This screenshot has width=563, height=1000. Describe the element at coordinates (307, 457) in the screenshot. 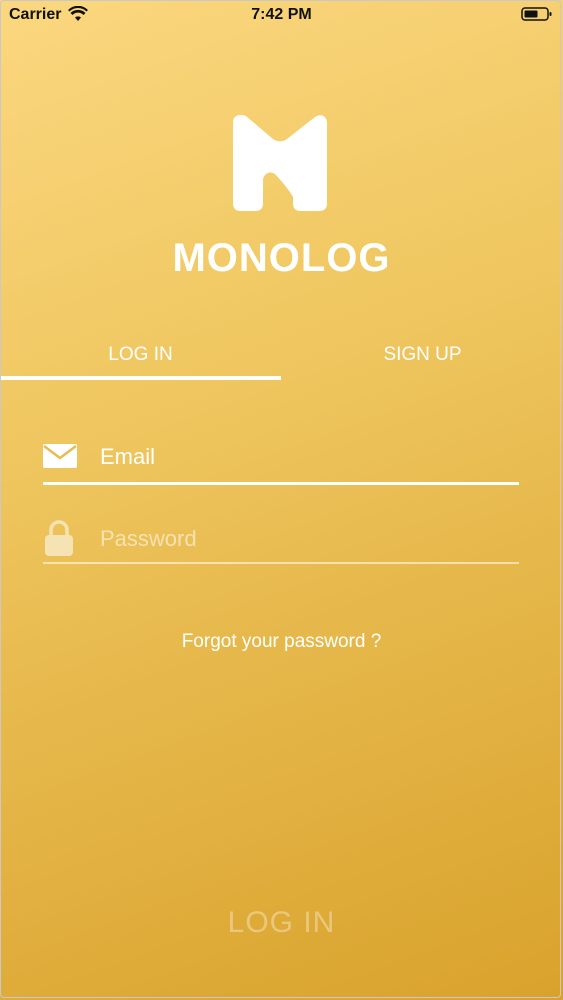

I see `email-input` at that location.